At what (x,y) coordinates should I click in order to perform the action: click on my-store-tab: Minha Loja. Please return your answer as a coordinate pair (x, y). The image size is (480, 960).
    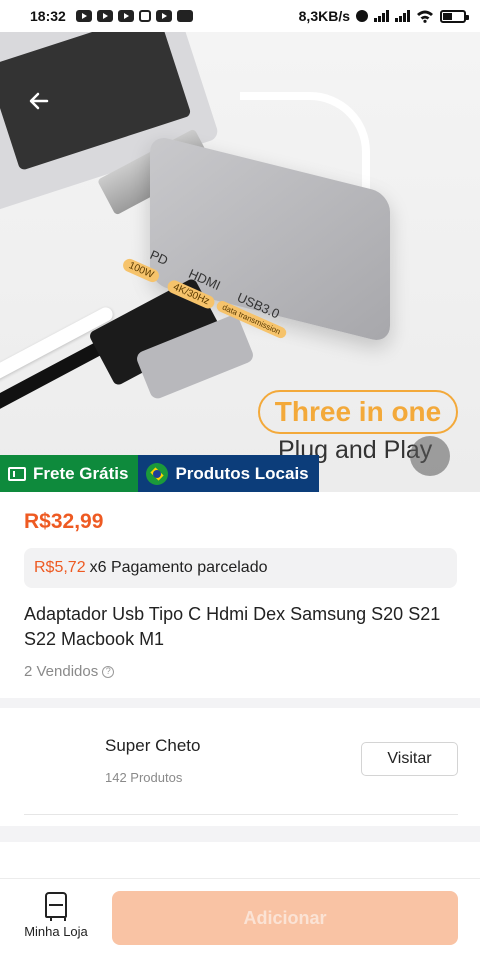
    Looking at the image, I should click on (56, 920).